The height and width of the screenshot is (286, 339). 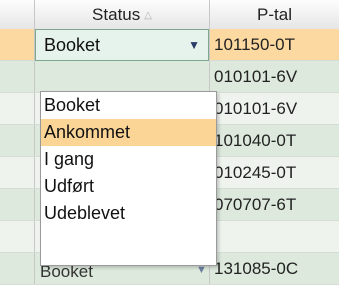 I want to click on postal-cell: 010245-0T, so click(x=274, y=172).